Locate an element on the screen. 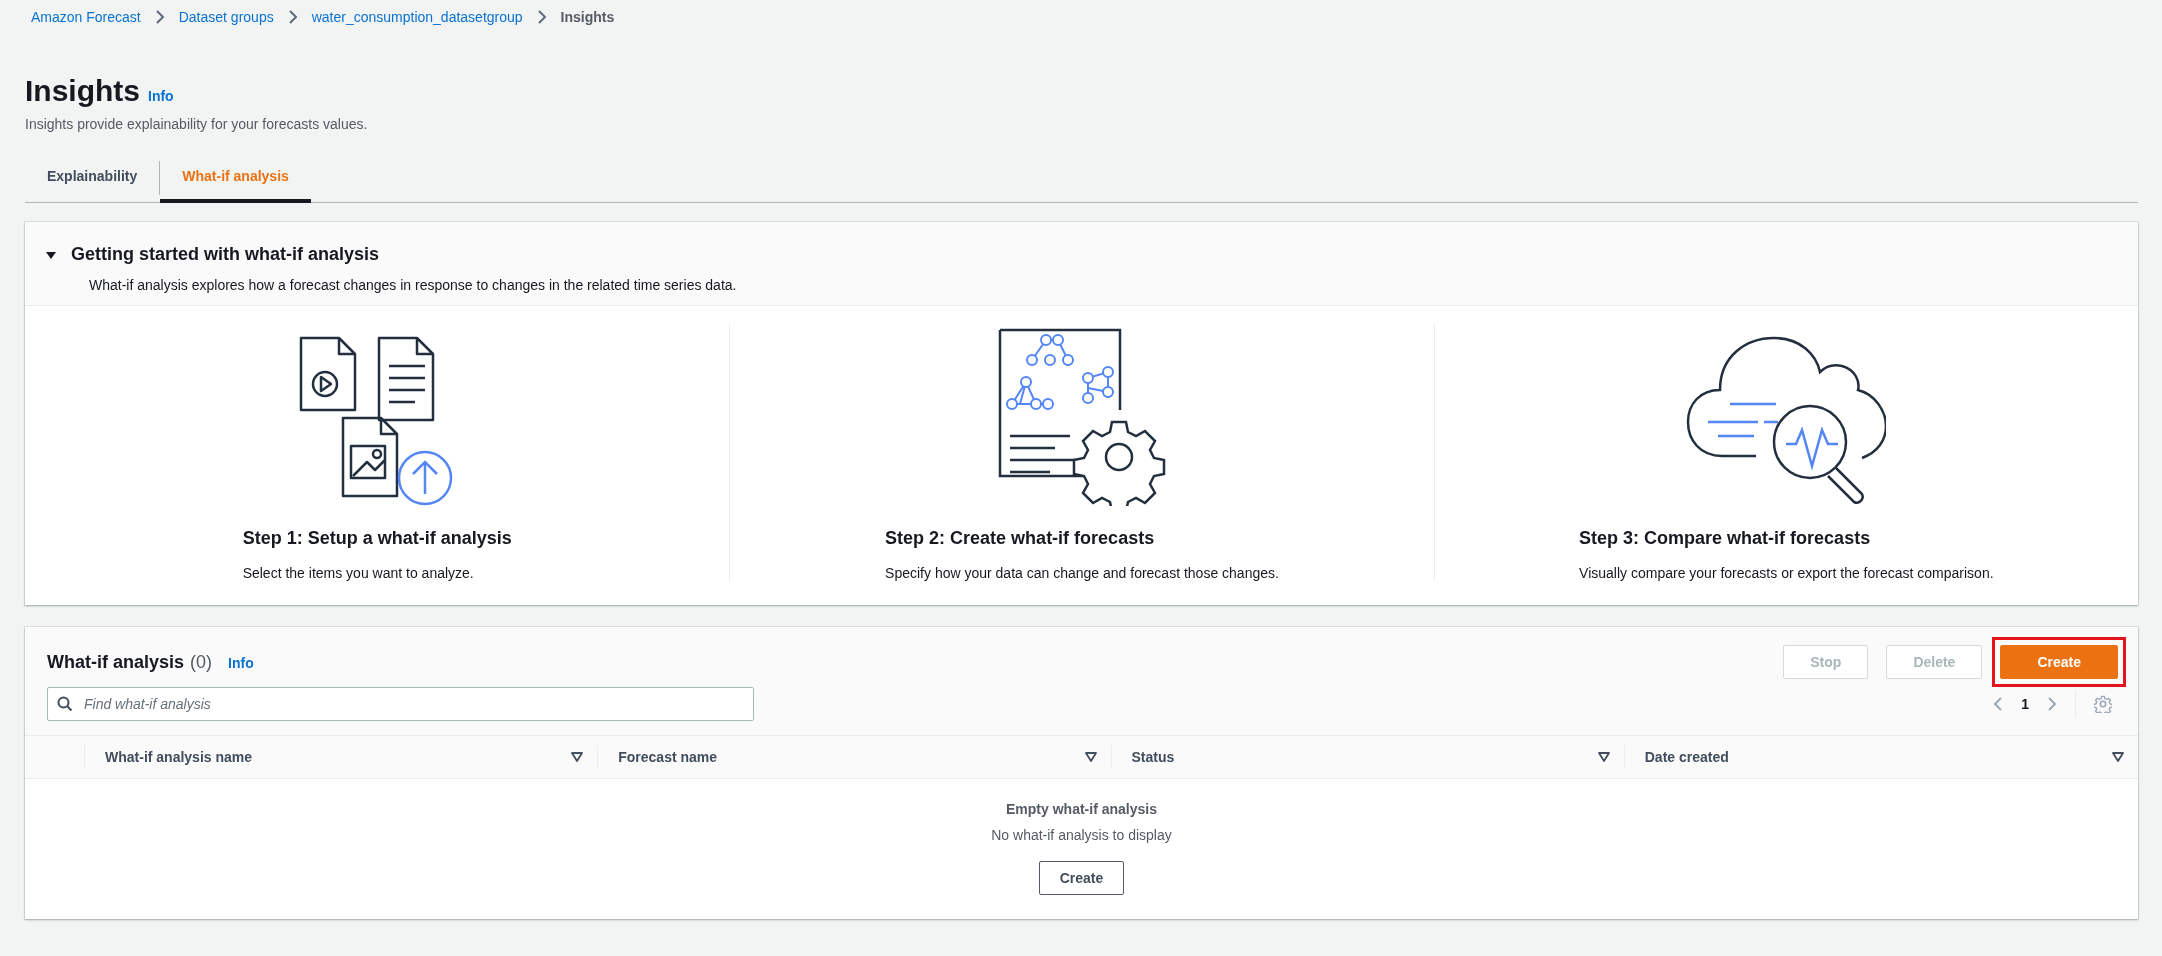 Image resolution: width=2162 pixels, height=956 pixels. section-description: What-if analysis explores how a forecast changes in response to changes in the related time series data. is located at coordinates (413, 285).